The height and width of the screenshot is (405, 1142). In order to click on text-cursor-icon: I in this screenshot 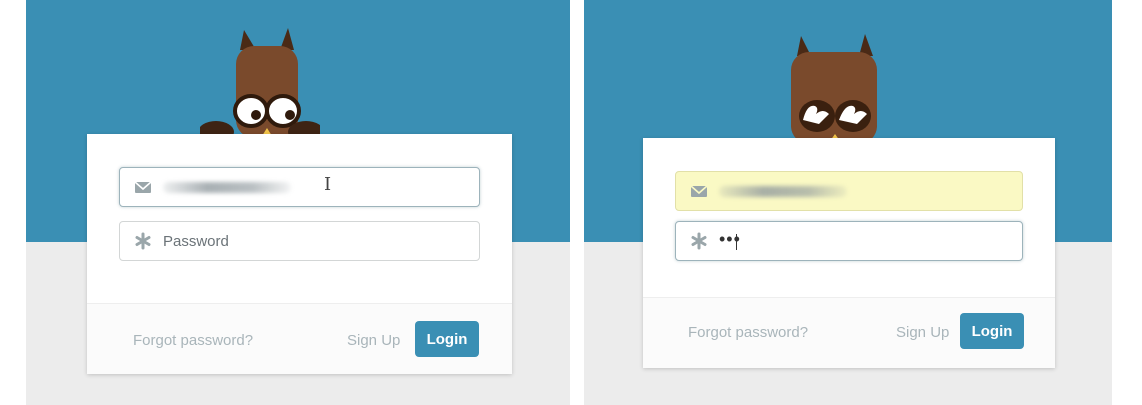, I will do `click(328, 184)`.